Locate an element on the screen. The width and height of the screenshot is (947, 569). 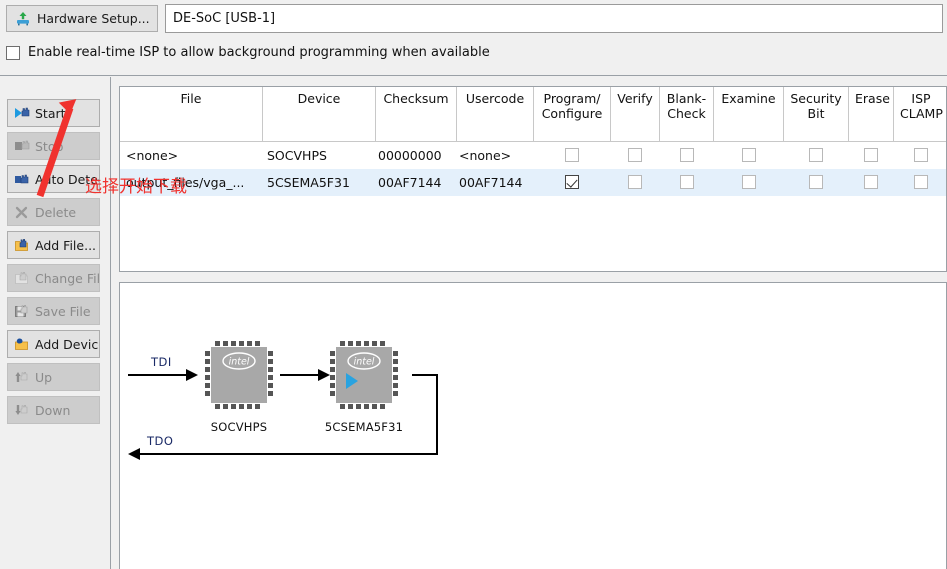
column-header-device: Device is located at coordinates (319, 114).